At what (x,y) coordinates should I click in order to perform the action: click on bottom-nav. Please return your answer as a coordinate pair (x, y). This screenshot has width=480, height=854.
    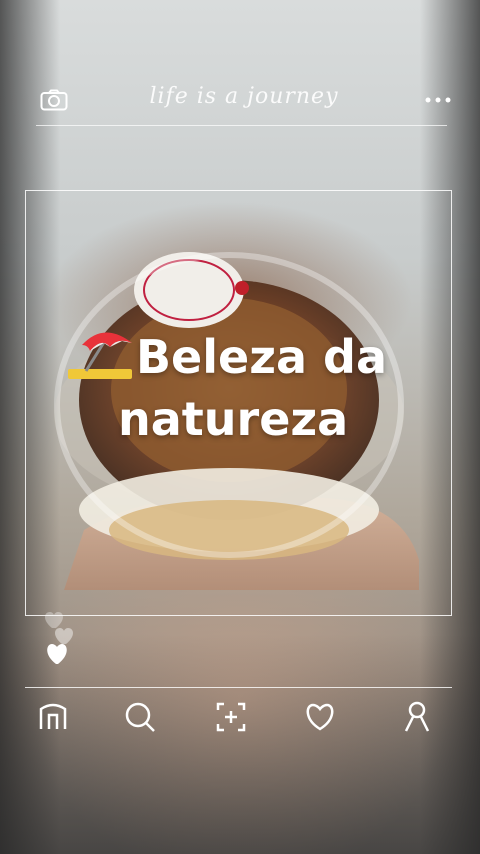
    Looking at the image, I should click on (240, 717).